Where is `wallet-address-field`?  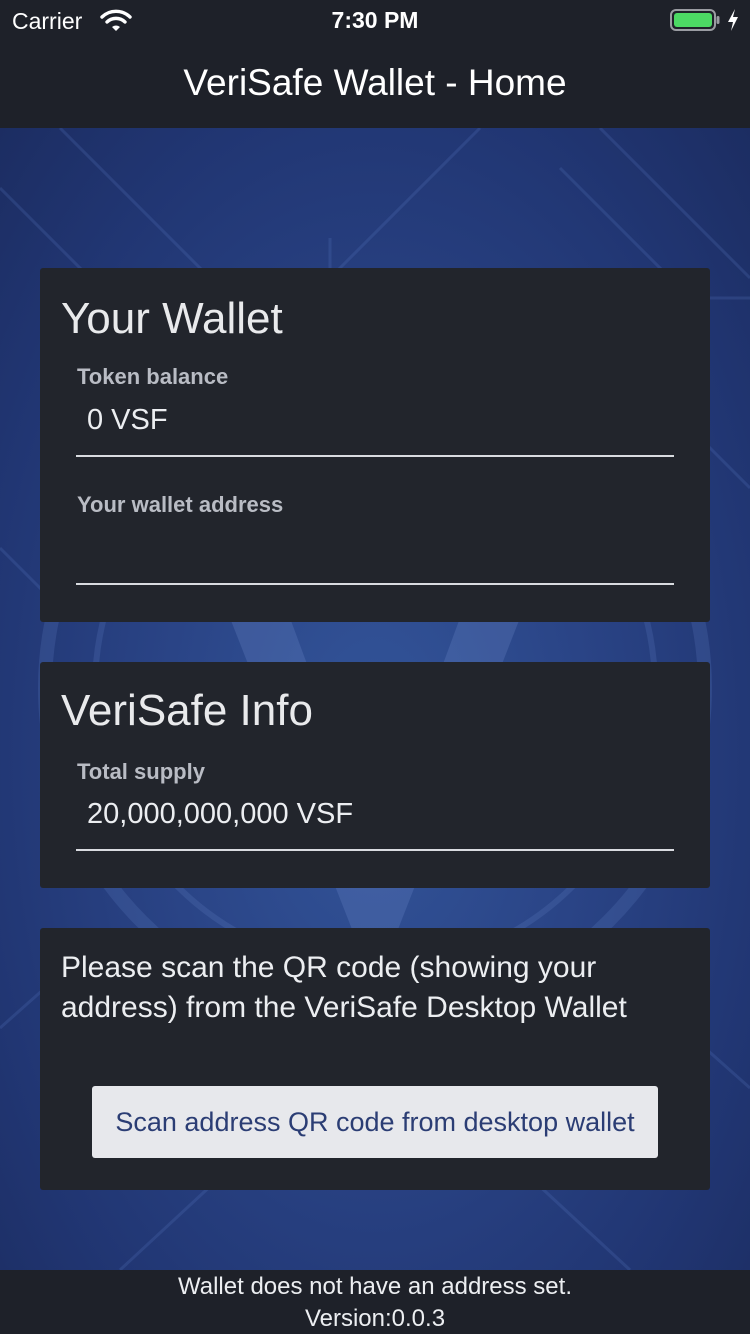 wallet-address-field is located at coordinates (382, 550).